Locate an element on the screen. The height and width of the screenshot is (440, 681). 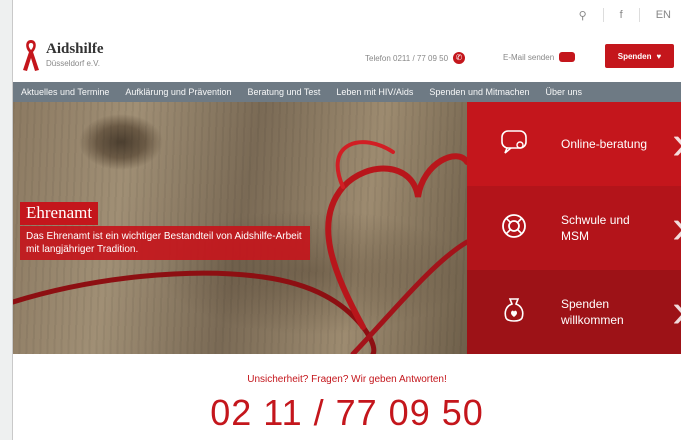
tile-label: Online-beratung is located at coordinates (604, 144).